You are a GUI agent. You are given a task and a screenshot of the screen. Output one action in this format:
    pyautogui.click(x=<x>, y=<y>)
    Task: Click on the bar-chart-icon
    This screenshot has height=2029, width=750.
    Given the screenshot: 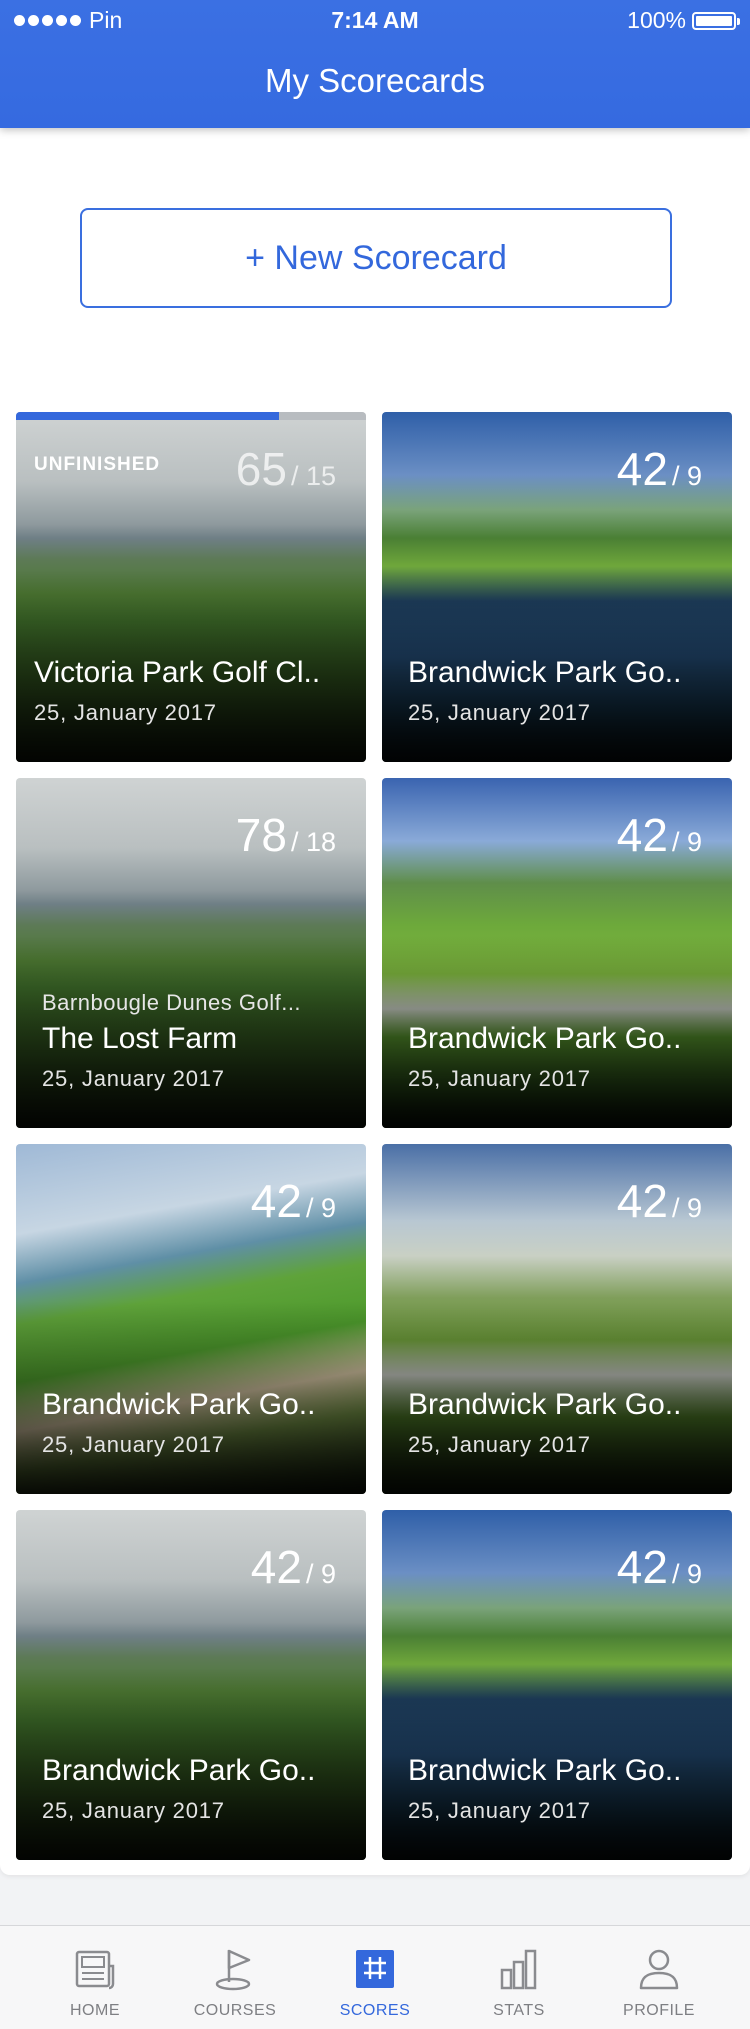 What is the action you would take?
    pyautogui.click(x=518, y=1969)
    